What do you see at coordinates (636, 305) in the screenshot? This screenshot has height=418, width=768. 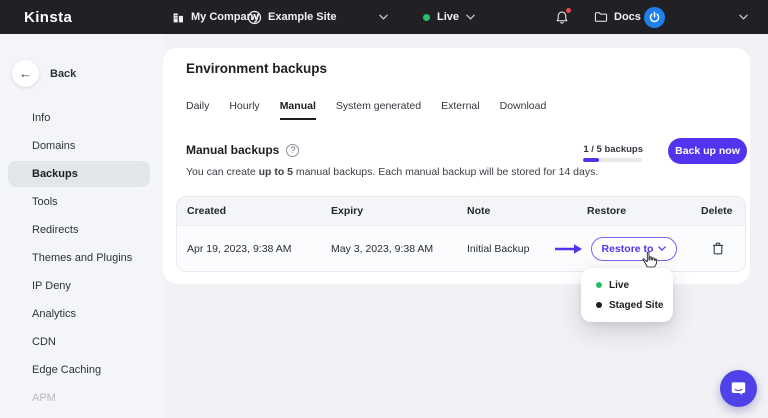 I see `dropdown-item-label: Staged Site` at bounding box center [636, 305].